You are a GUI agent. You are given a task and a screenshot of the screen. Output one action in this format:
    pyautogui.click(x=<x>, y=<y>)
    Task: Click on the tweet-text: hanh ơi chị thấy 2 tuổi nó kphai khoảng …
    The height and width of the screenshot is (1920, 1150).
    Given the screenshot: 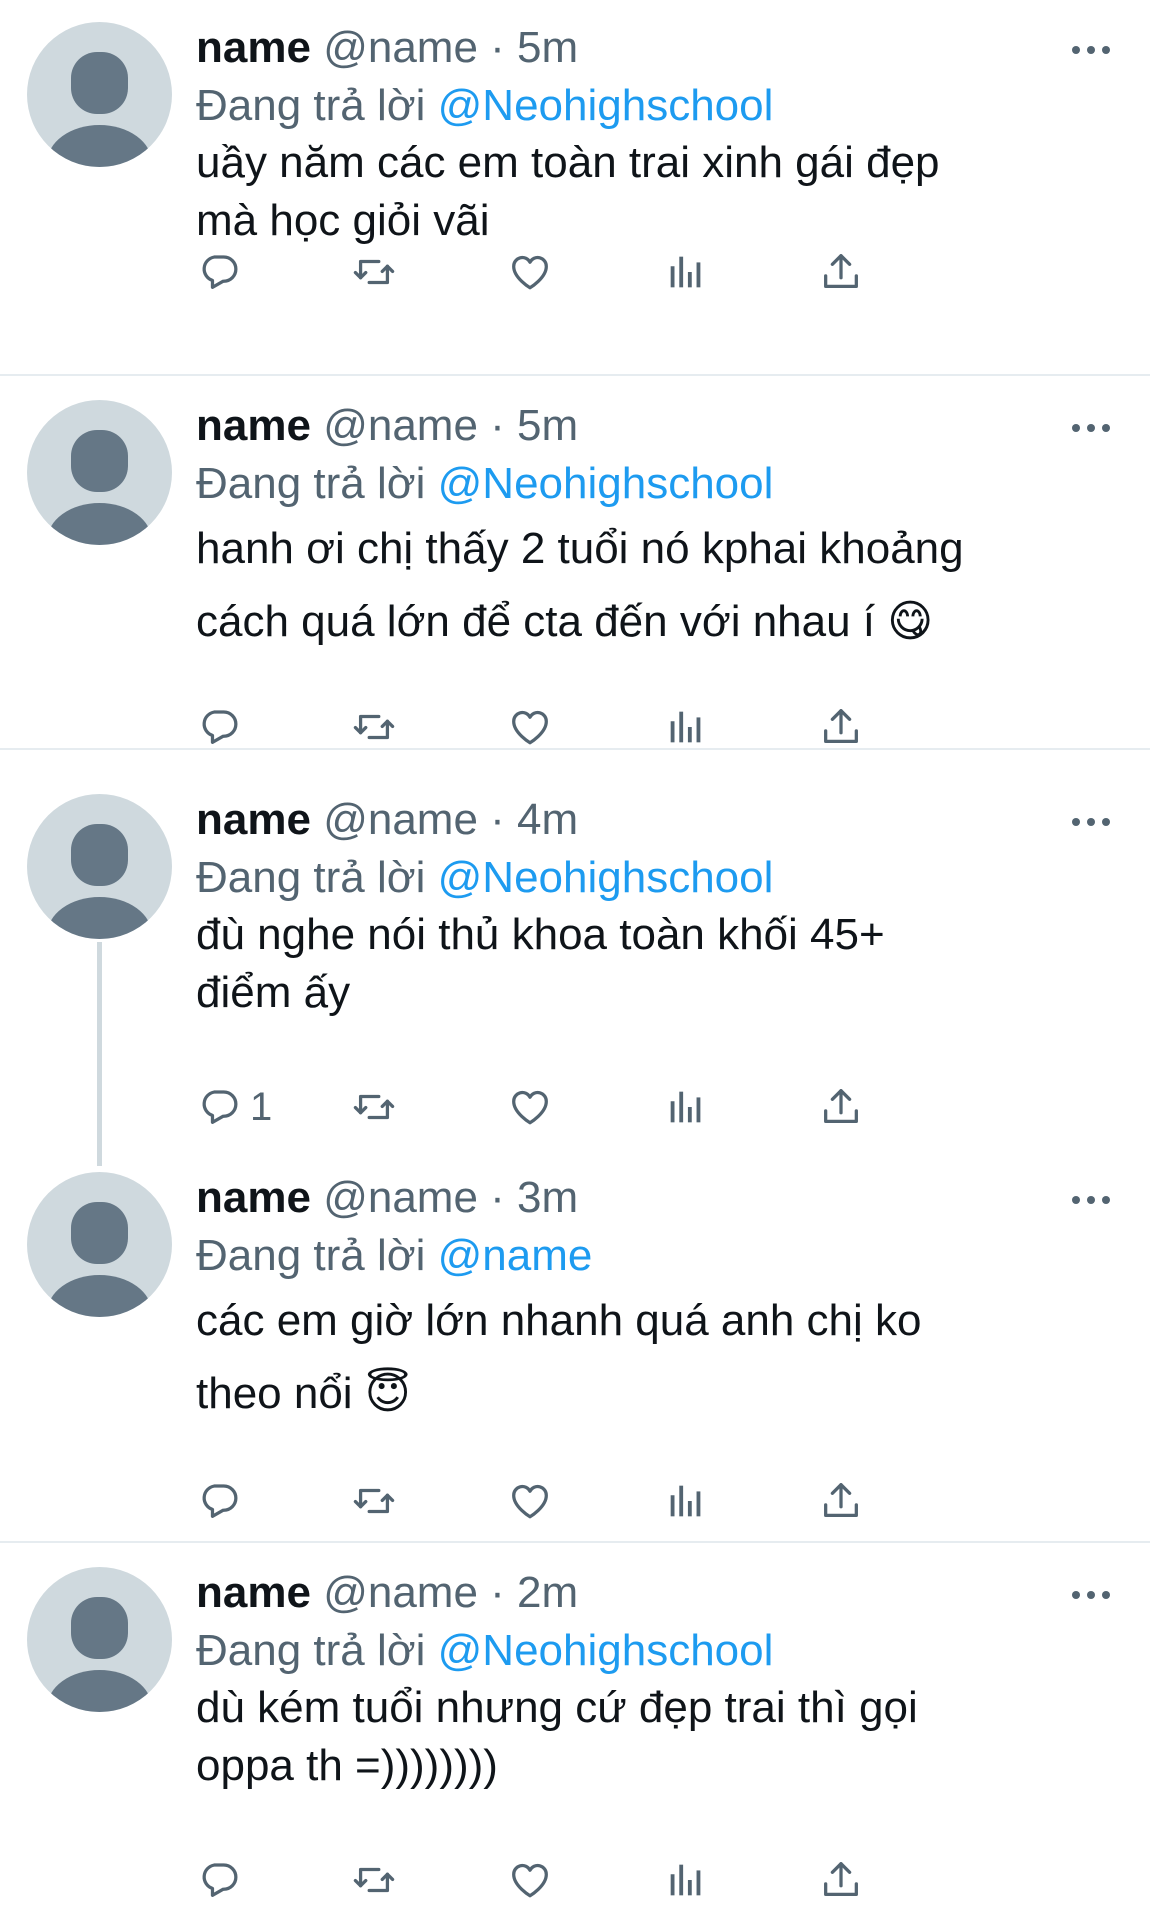 What is the action you would take?
    pyautogui.click(x=580, y=585)
    